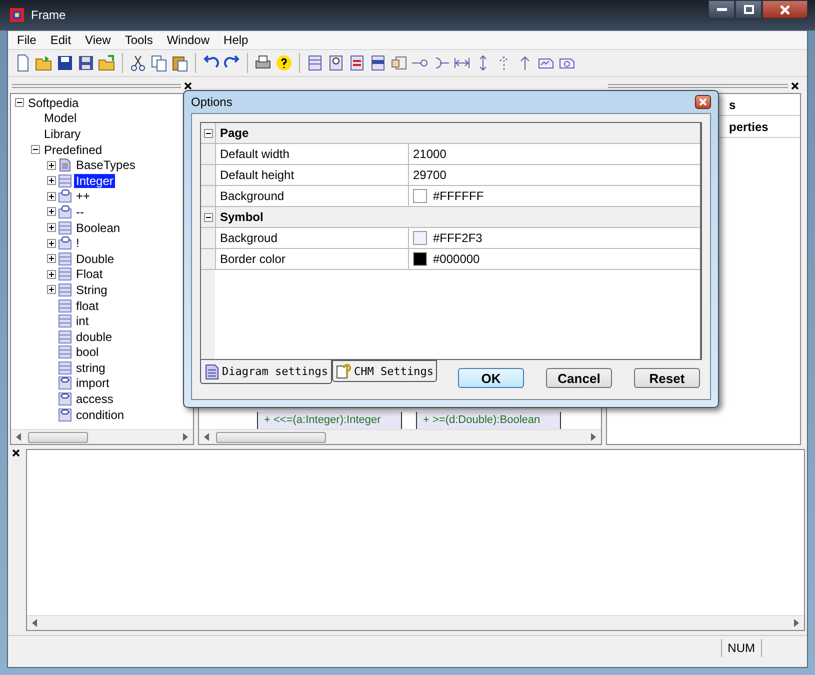 The width and height of the screenshot is (815, 675). Describe the element at coordinates (73, 149) in the screenshot. I see `tree-item: Predefined` at that location.